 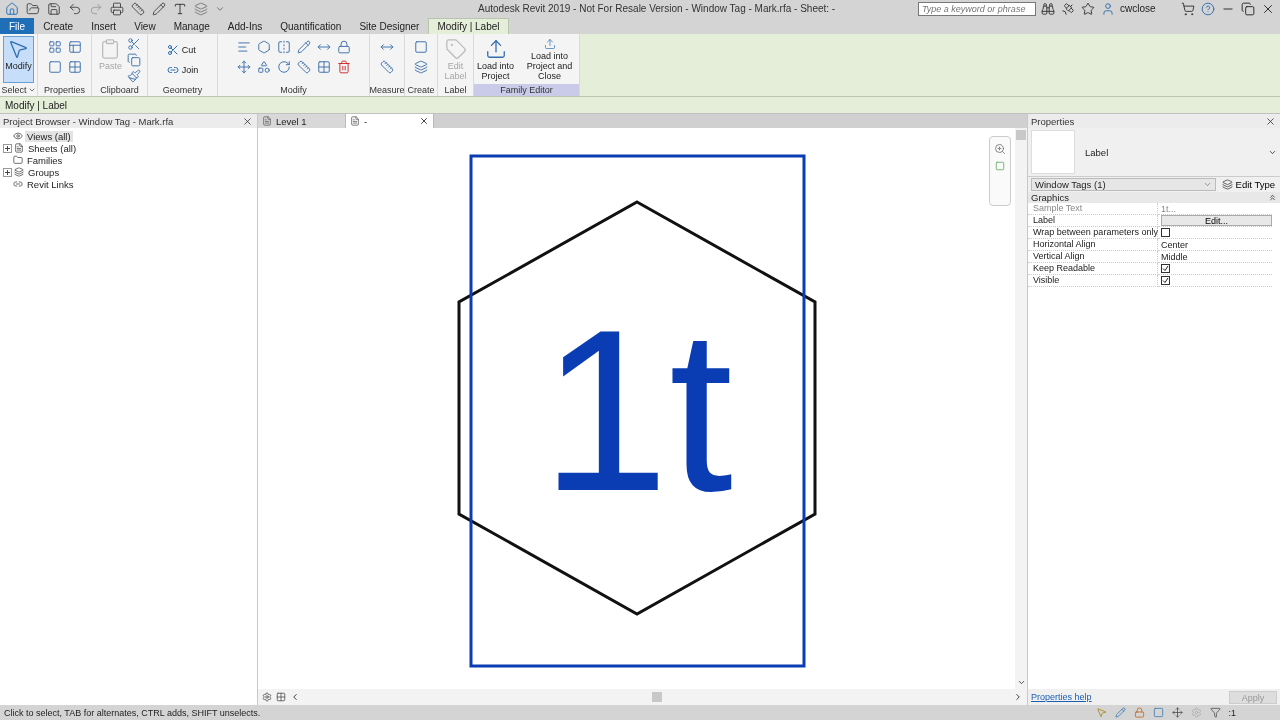 What do you see at coordinates (182, 90) in the screenshot?
I see `panel-label: Geometry` at bounding box center [182, 90].